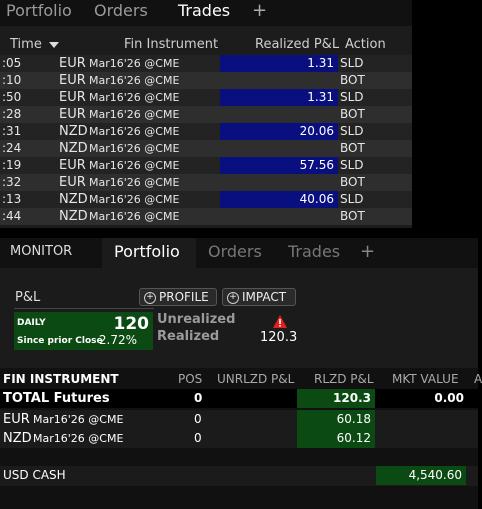 This screenshot has height=509, width=482. What do you see at coordinates (336, 419) in the screenshot?
I see `row-rlzd-pnl: 60.18` at bounding box center [336, 419].